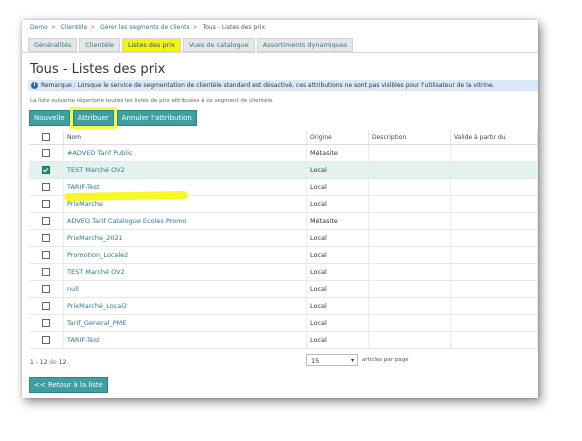 Image resolution: width=582 pixels, height=441 pixels. I want to click on back-to-list-button: << Retour à la liste, so click(68, 385).